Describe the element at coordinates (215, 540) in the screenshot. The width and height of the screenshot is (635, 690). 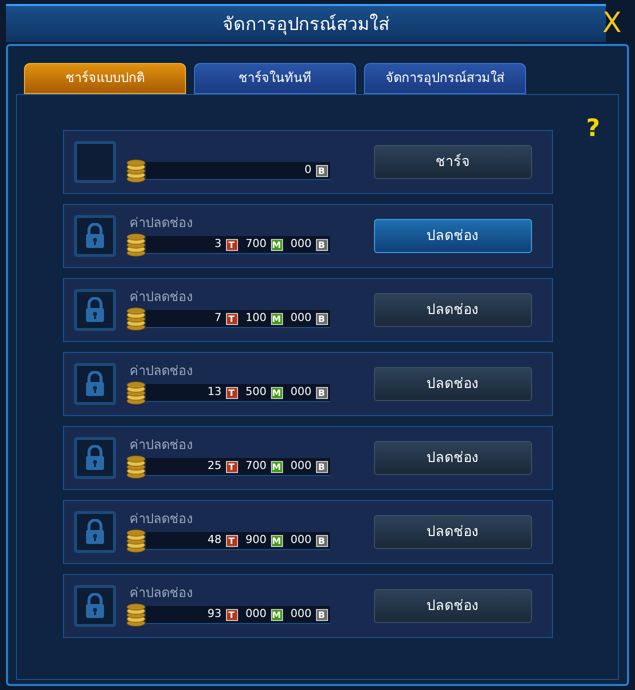
I see `cost-amount: 48` at that location.